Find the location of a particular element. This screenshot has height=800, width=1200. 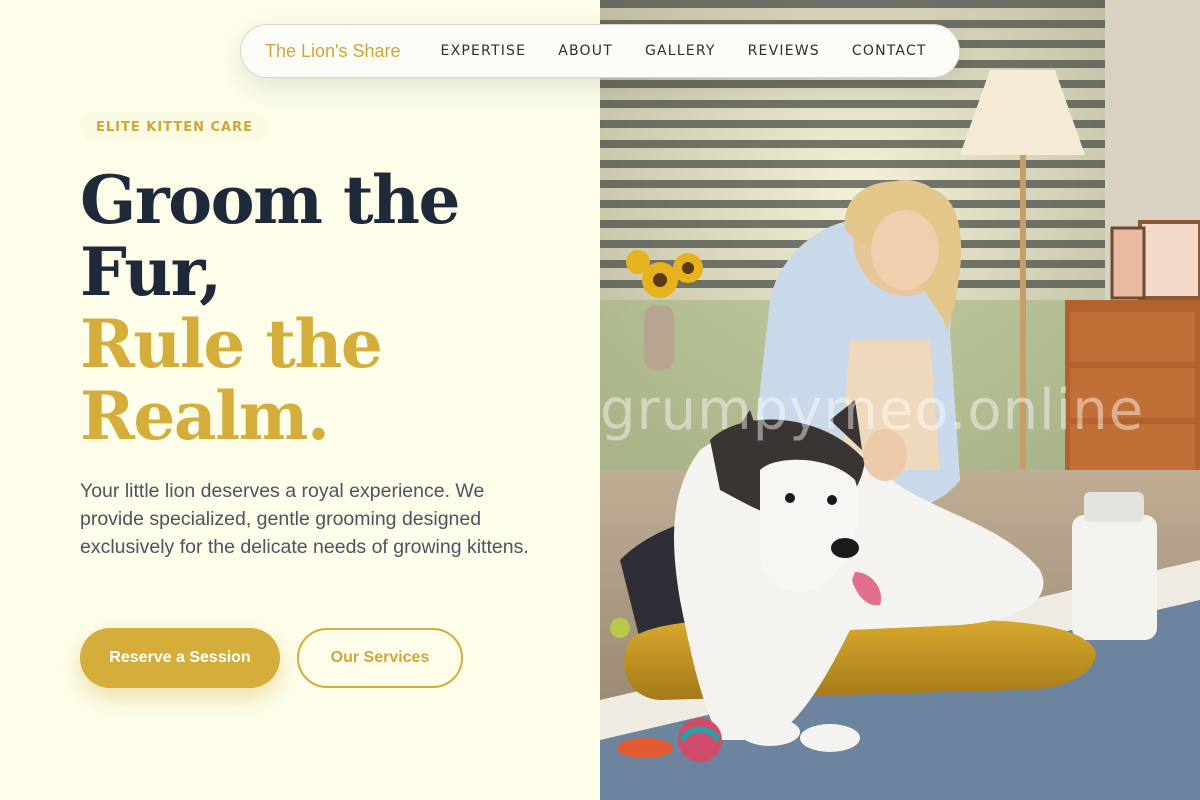

headline-line-1: Groom the is located at coordinates (270, 200).